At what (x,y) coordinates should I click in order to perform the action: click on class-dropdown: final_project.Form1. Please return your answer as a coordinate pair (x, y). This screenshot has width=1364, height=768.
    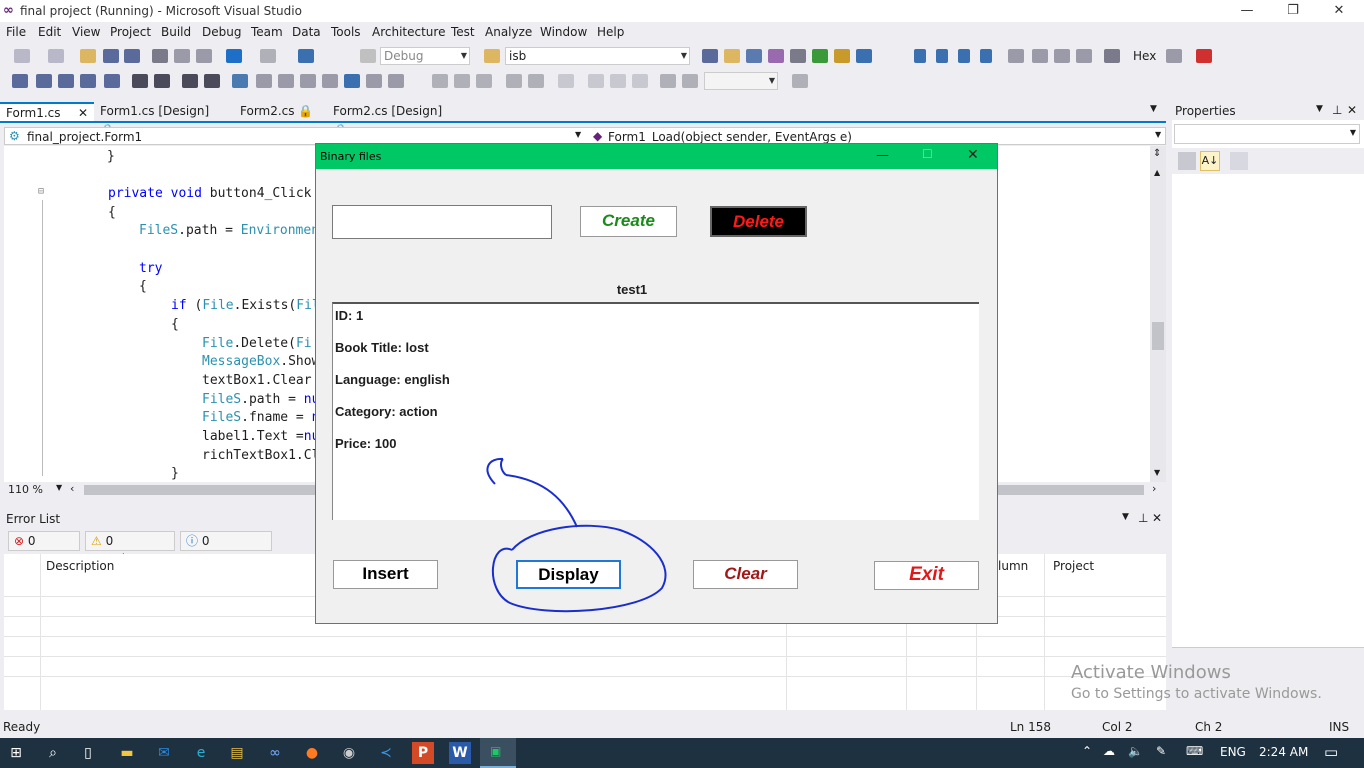
    Looking at the image, I should click on (84, 137).